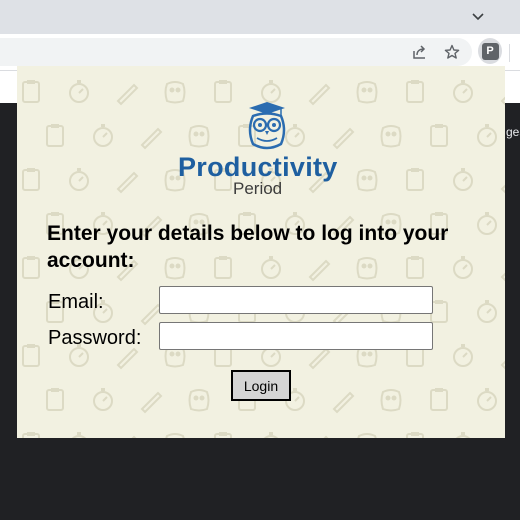 This screenshot has width=520, height=520. I want to click on email-label: Email:, so click(76, 302).